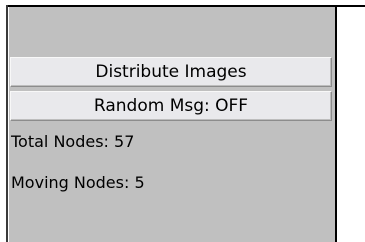 The width and height of the screenshot is (365, 242). I want to click on moving-nodes-label: Moving Nodes: 5, so click(78, 182).